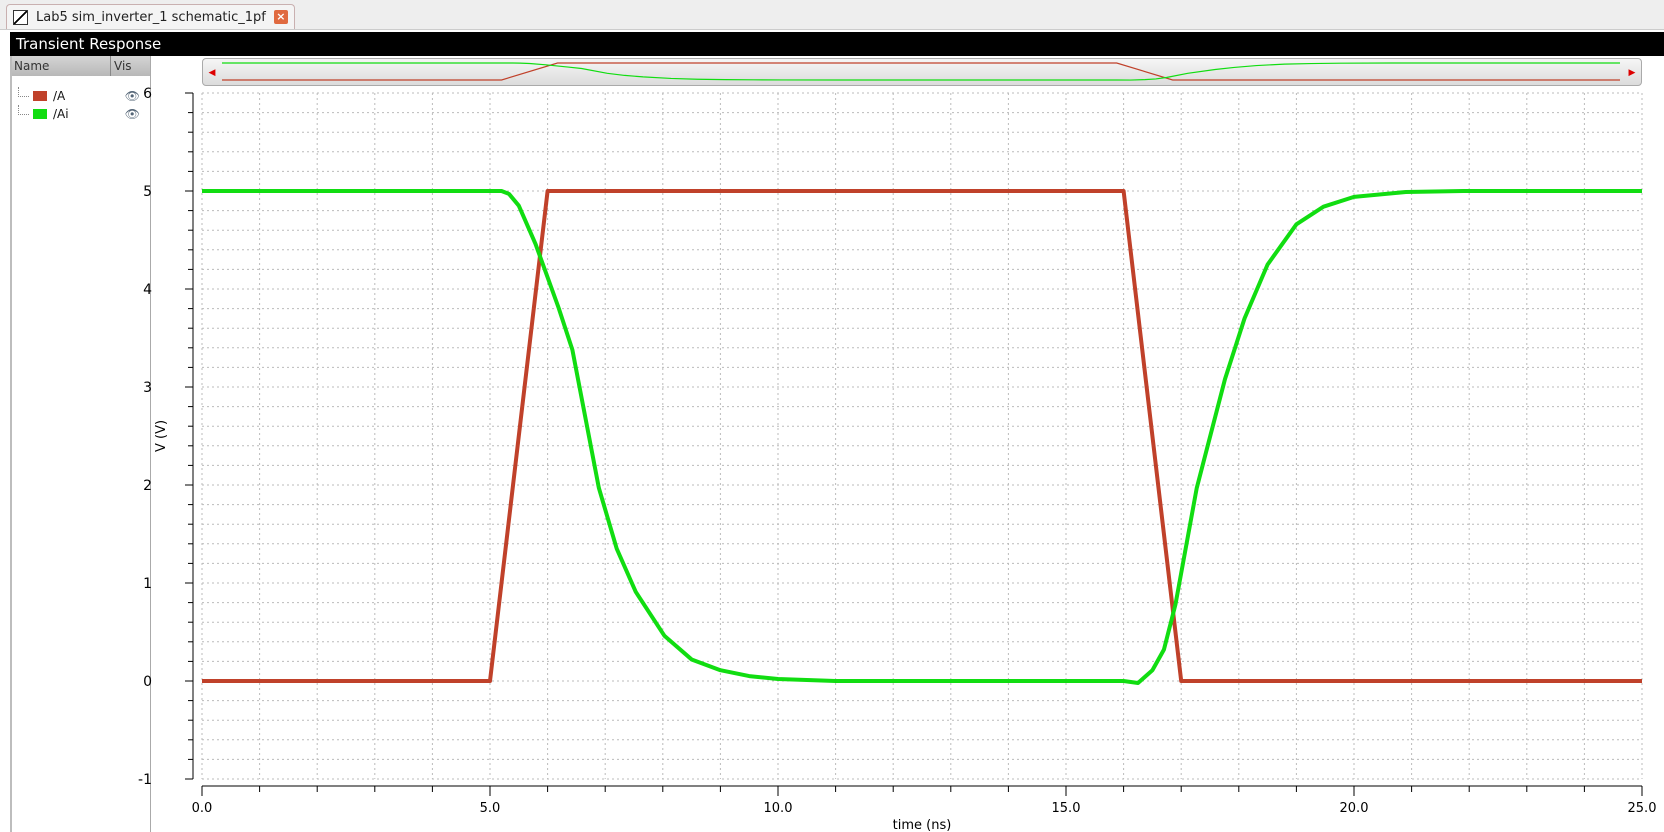  I want to click on x-axis-label: time (ns), so click(922, 825).